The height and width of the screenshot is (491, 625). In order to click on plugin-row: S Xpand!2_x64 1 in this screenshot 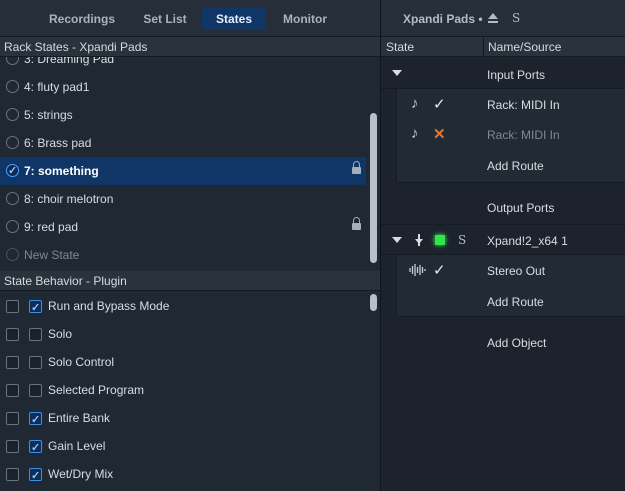, I will do `click(503, 240)`.